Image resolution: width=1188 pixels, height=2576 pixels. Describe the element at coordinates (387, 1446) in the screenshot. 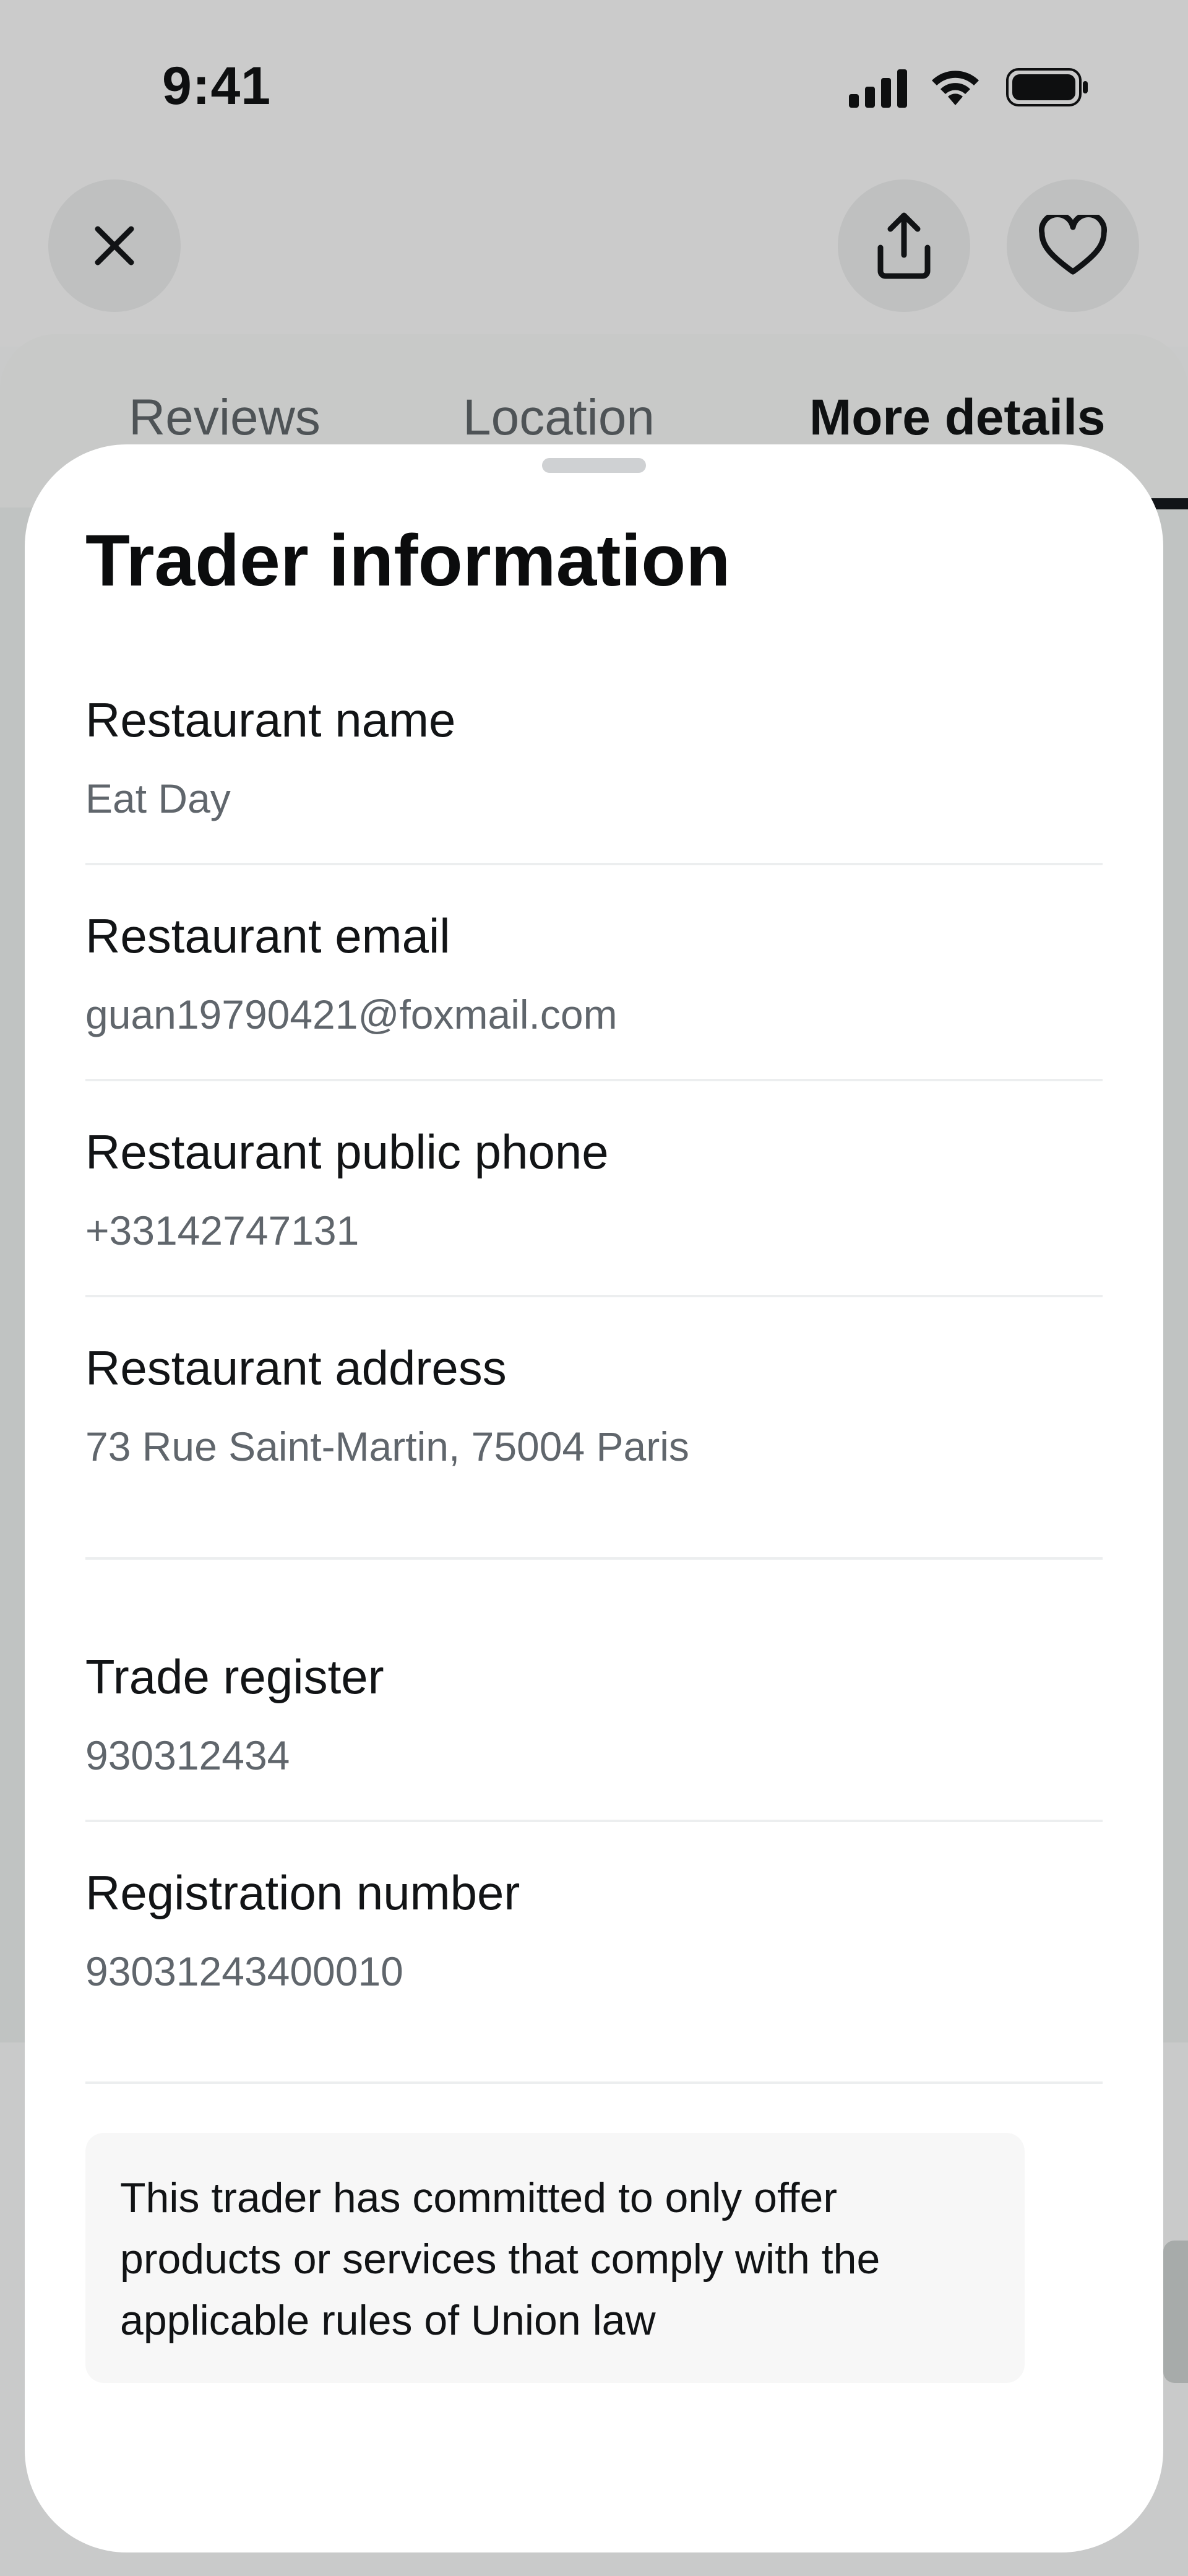

I see `restaurant-address-value: 73 Rue Saint-Martin, 75004 Paris` at that location.